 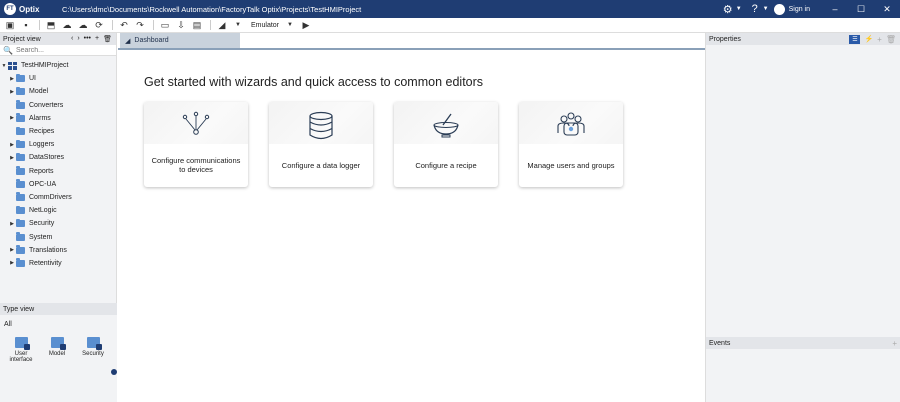 What do you see at coordinates (39, 92) in the screenshot?
I see `tree-item-label: Model` at bounding box center [39, 92].